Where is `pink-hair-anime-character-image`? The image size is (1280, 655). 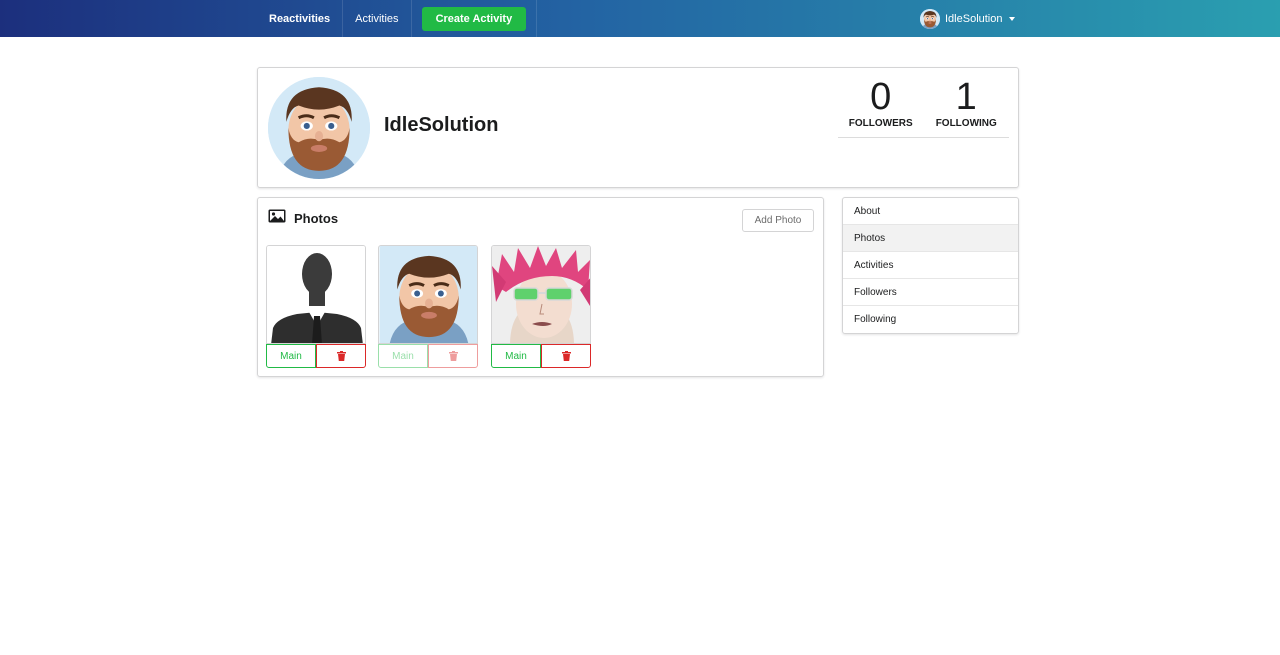
pink-hair-anime-character-image is located at coordinates (541, 294).